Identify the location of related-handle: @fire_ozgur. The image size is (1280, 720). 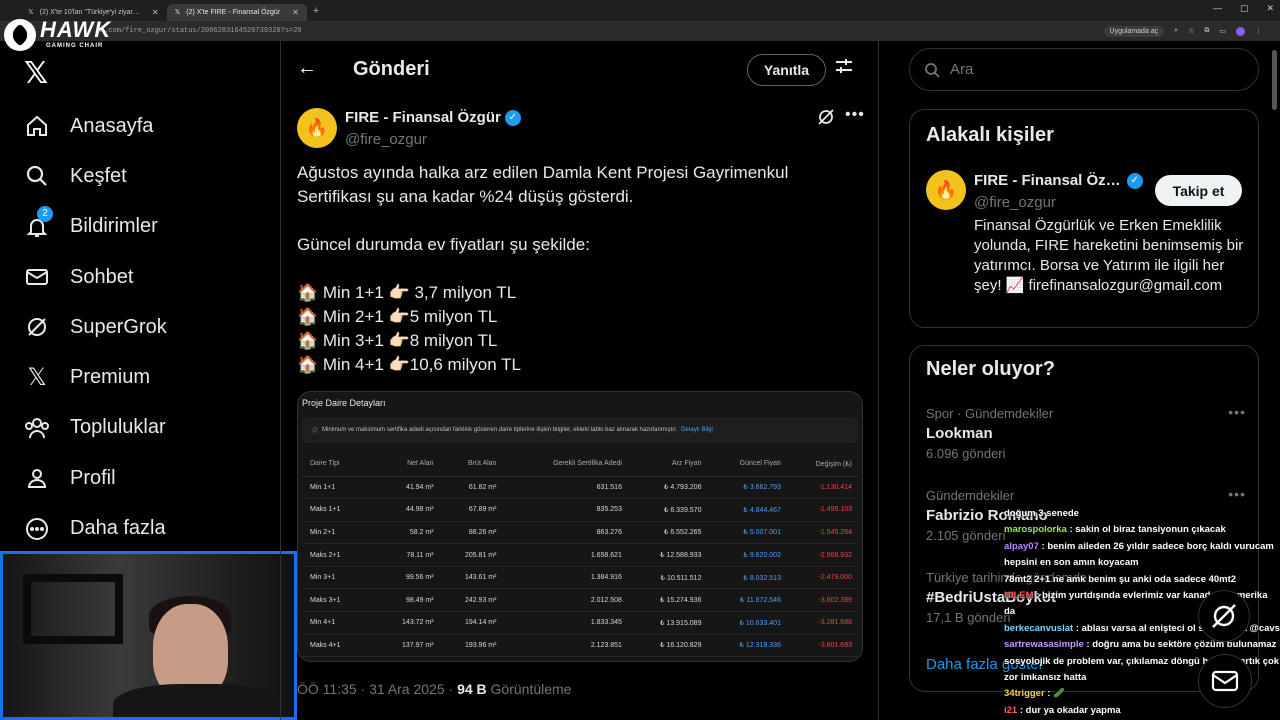
(1015, 202).